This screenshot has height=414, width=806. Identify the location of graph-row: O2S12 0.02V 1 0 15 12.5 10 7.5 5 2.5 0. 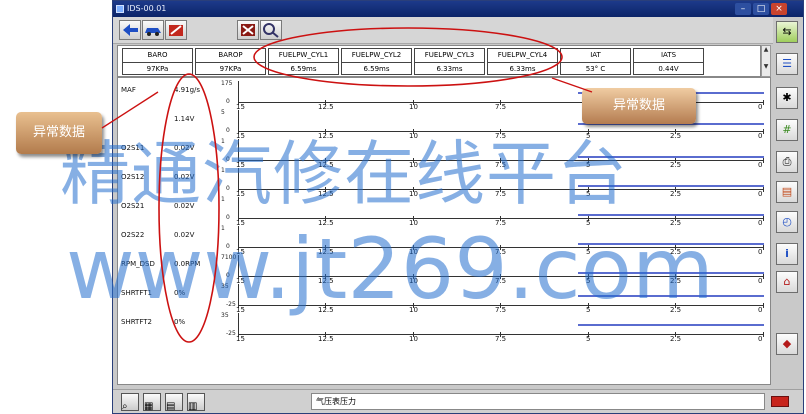
(444, 182).